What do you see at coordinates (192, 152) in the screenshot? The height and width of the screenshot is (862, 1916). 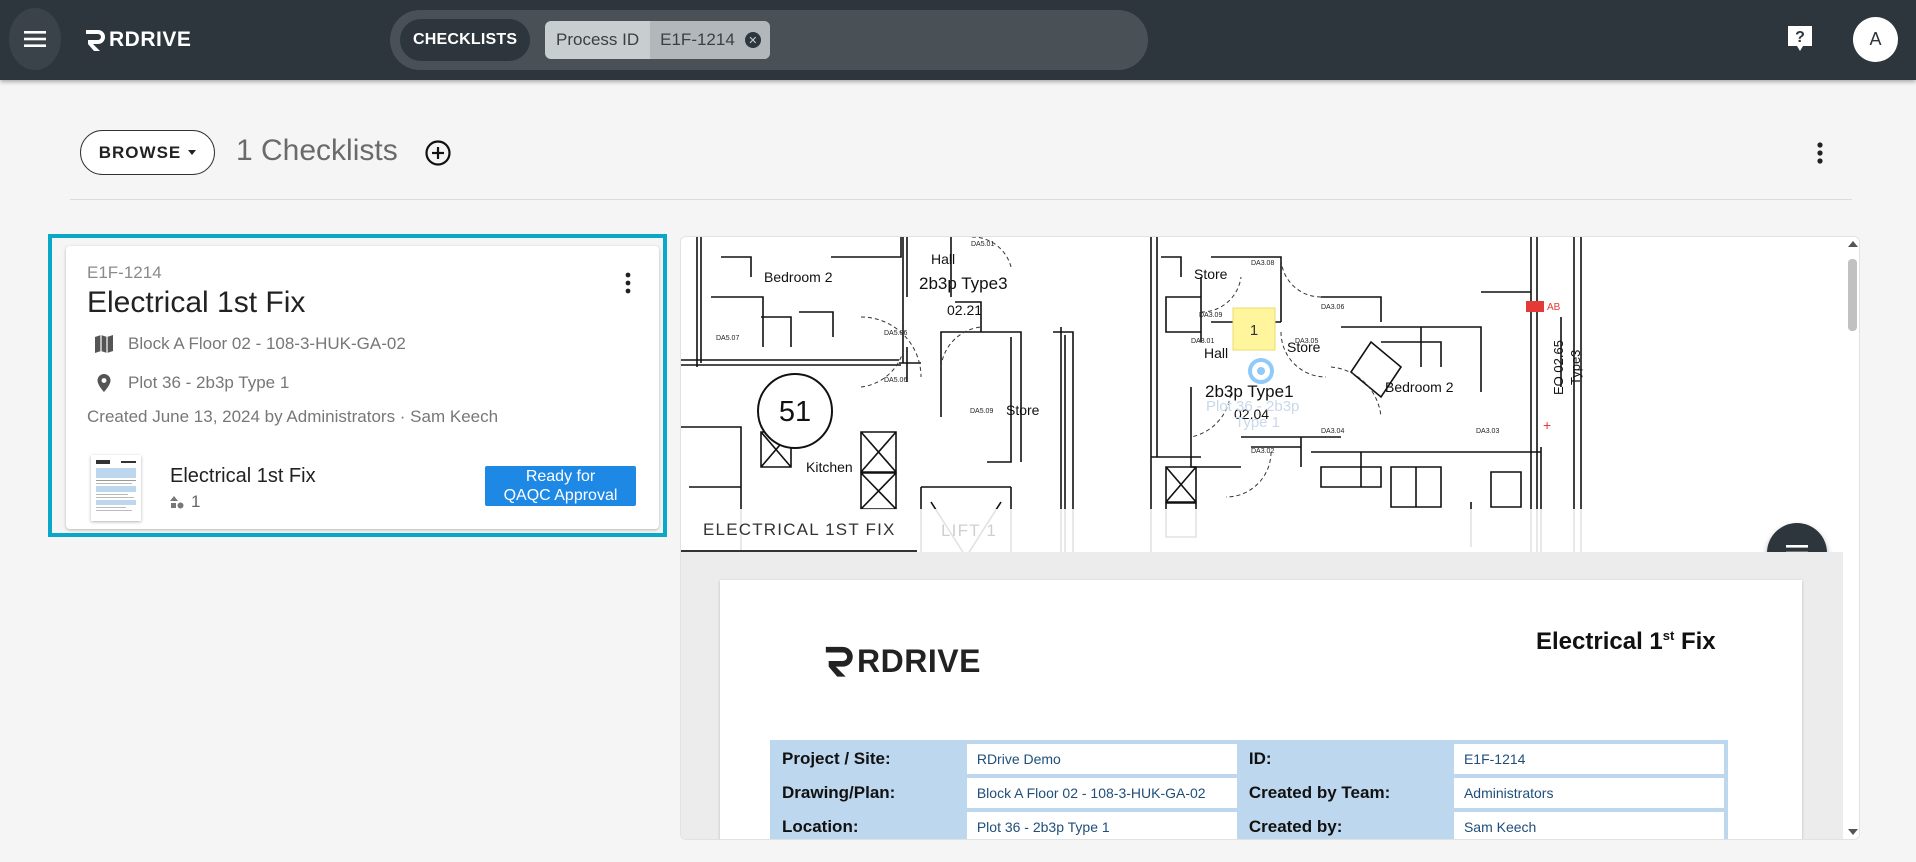 I see `caret-down-icon` at bounding box center [192, 152].